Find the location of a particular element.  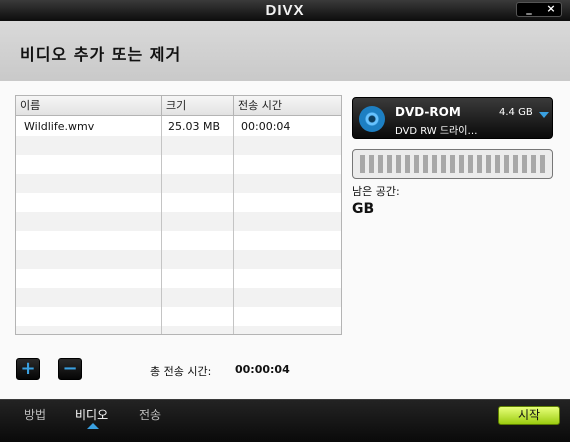

free-space-label: 남은 공간: is located at coordinates (376, 191).